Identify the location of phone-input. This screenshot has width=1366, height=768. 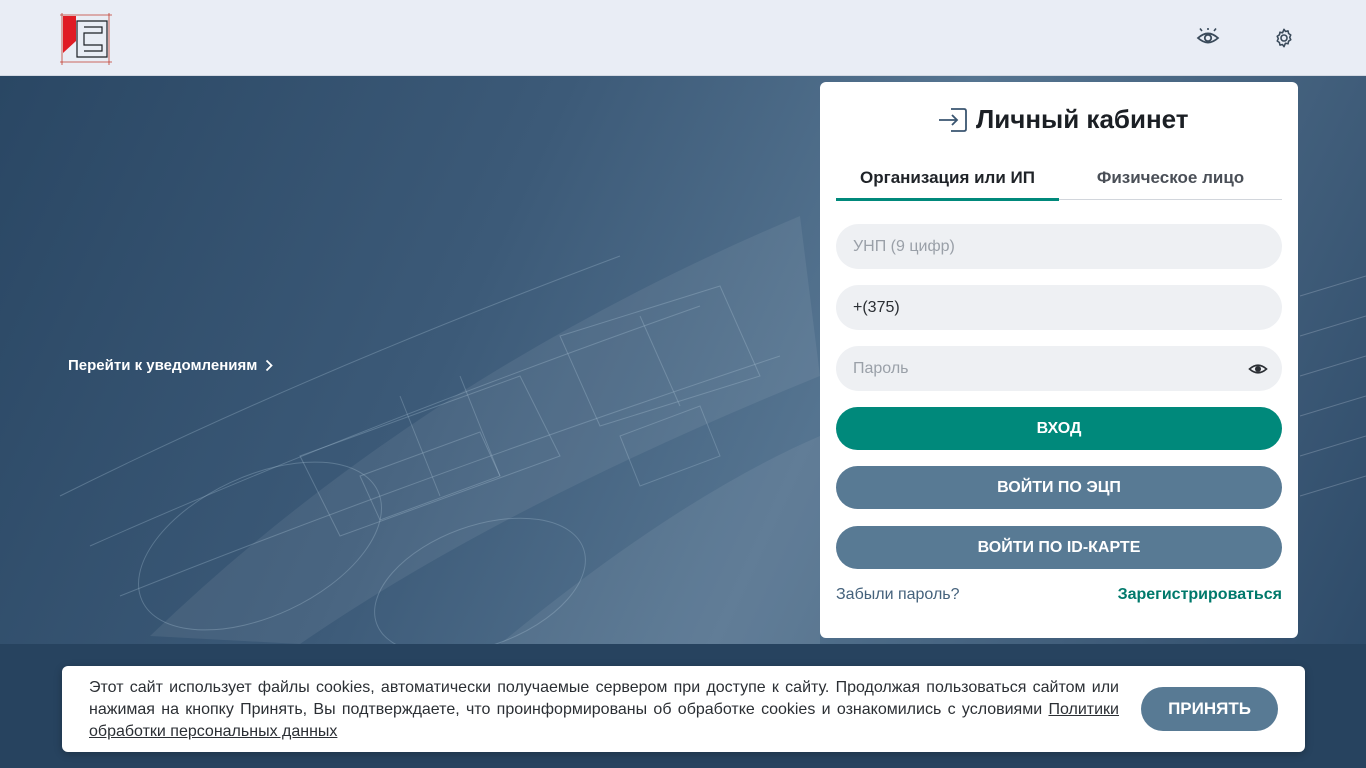
(1059, 307).